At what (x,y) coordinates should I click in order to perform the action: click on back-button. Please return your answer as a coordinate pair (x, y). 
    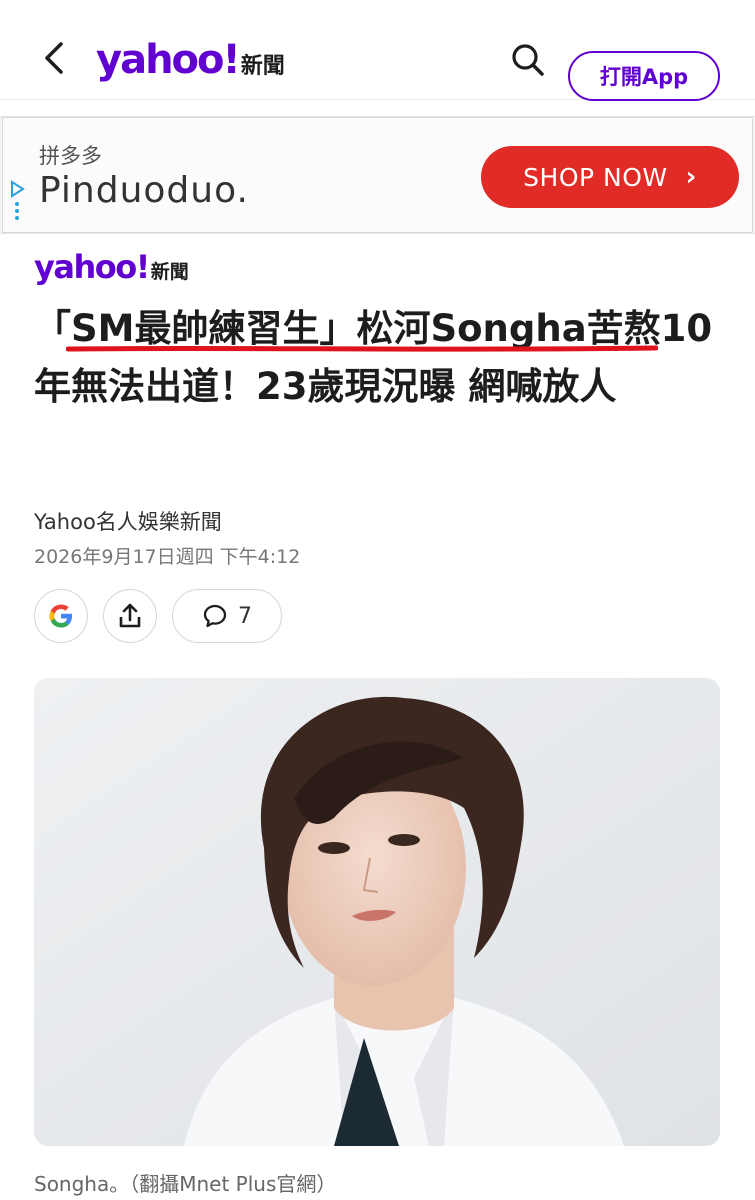
    Looking at the image, I should click on (54, 58).